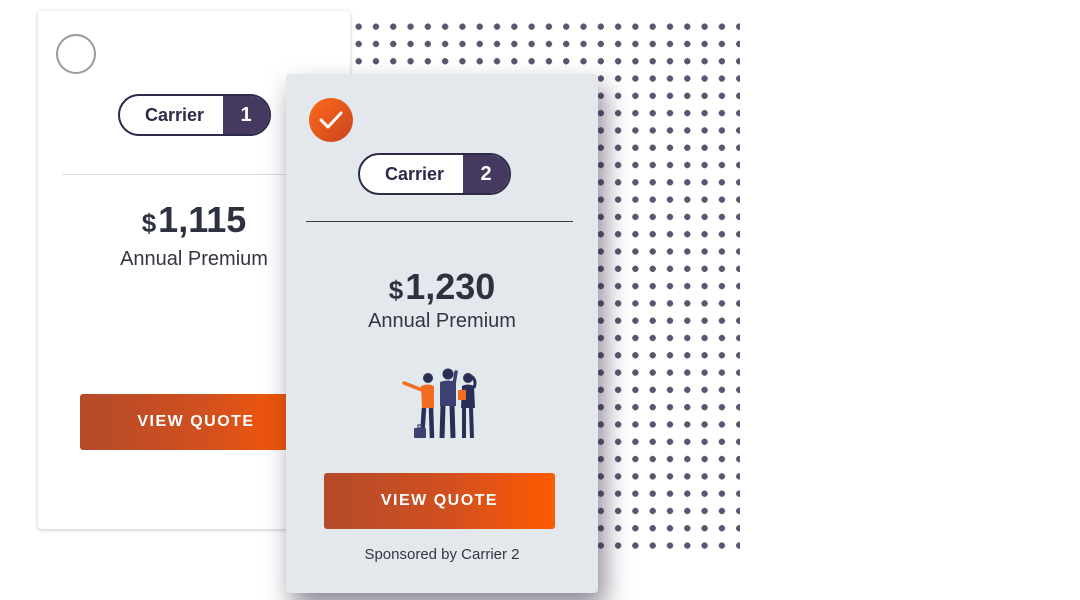 This screenshot has width=1080, height=600. I want to click on carrier-badge-2: Carrier 2, so click(434, 174).